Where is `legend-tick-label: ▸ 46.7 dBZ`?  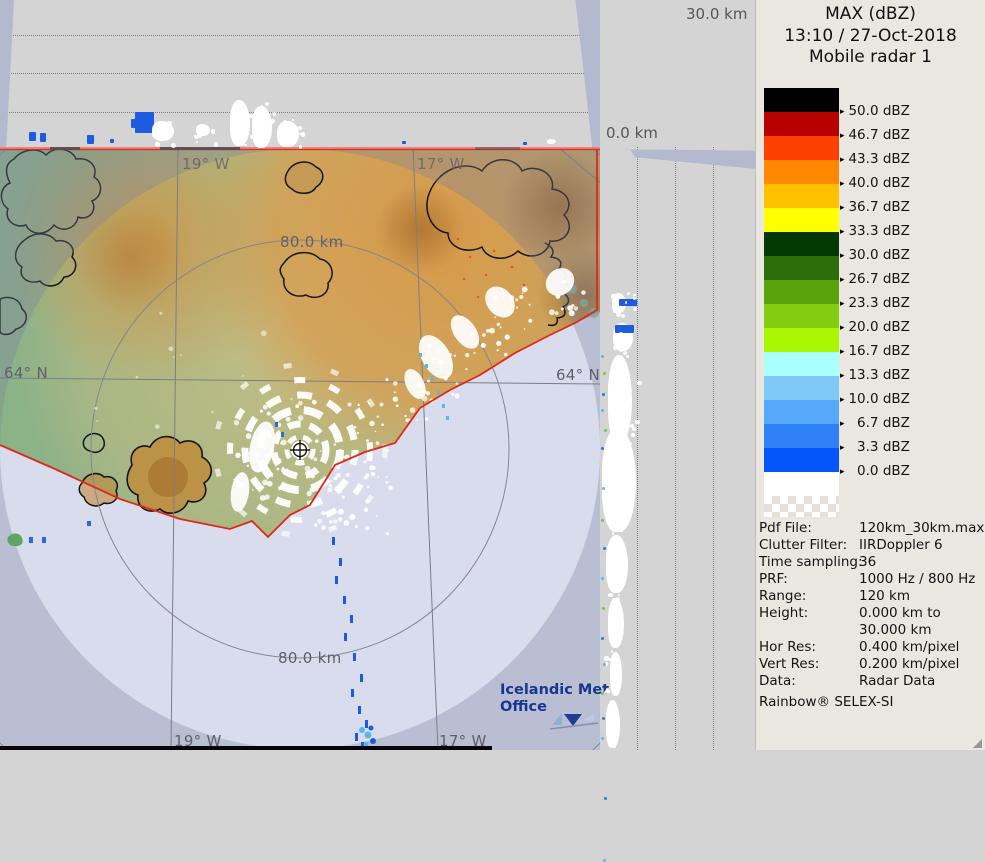
legend-tick-label: ▸ 46.7 dBZ is located at coordinates (875, 135).